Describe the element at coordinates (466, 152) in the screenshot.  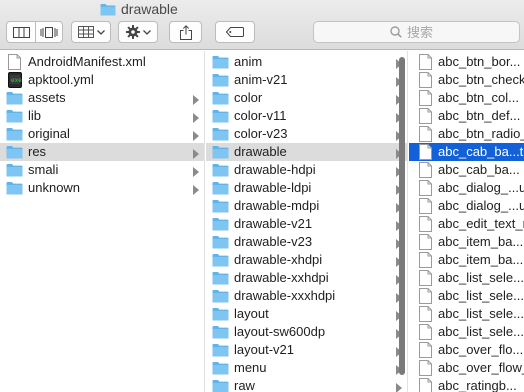
I see `file-item-abc-cab-ba-t: abc_cab_ba...t` at that location.